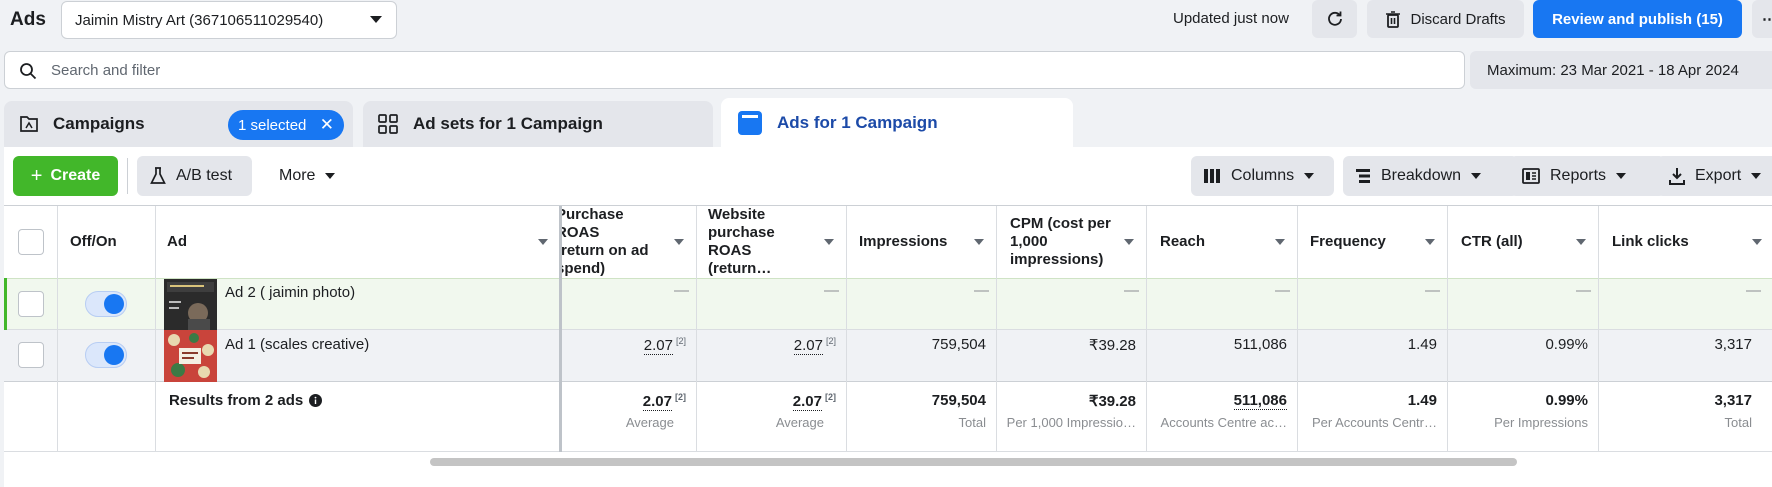 This screenshot has height=487, width=1772. I want to click on selected-filter-pill: 1 selected ✕, so click(286, 125).